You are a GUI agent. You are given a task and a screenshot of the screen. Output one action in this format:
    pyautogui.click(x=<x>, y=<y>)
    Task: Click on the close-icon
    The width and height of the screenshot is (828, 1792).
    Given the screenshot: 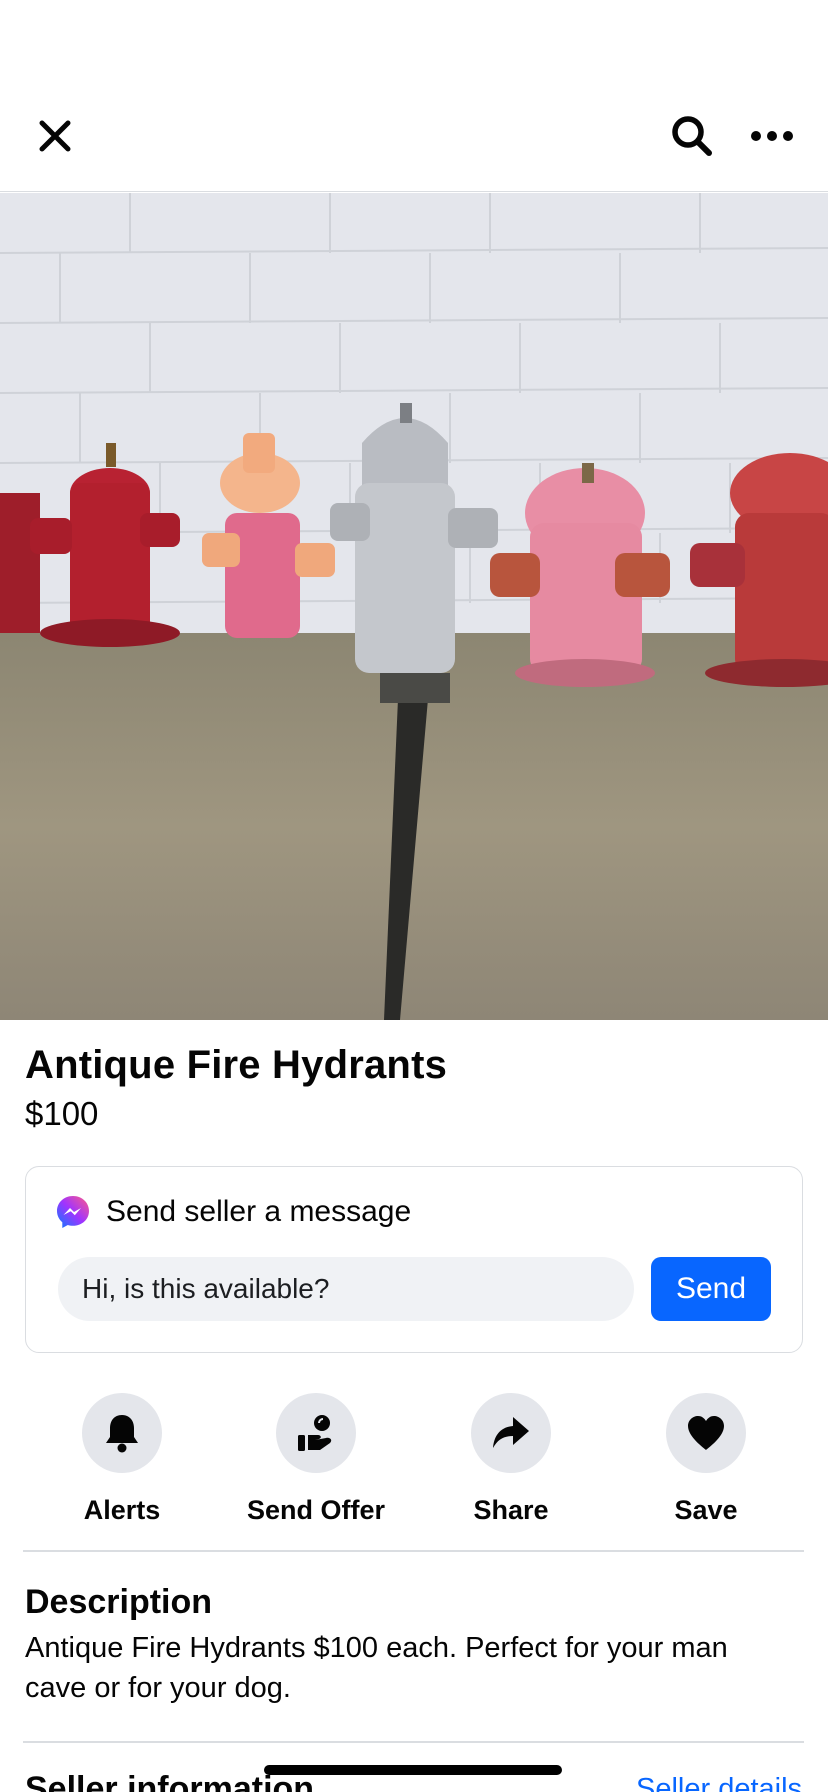 What is the action you would take?
    pyautogui.click(x=55, y=136)
    